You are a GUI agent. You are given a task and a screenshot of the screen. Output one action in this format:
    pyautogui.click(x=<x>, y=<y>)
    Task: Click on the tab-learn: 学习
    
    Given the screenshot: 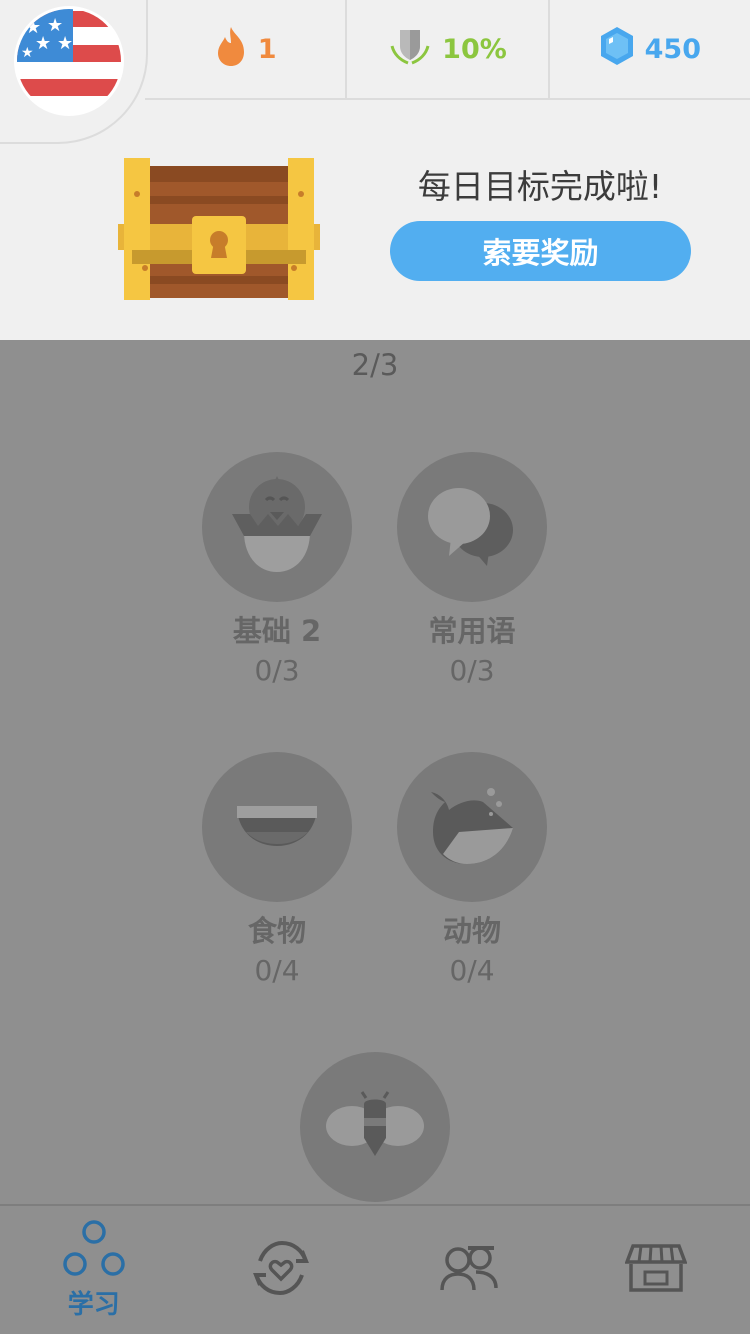 What is the action you would take?
    pyautogui.click(x=94, y=1270)
    